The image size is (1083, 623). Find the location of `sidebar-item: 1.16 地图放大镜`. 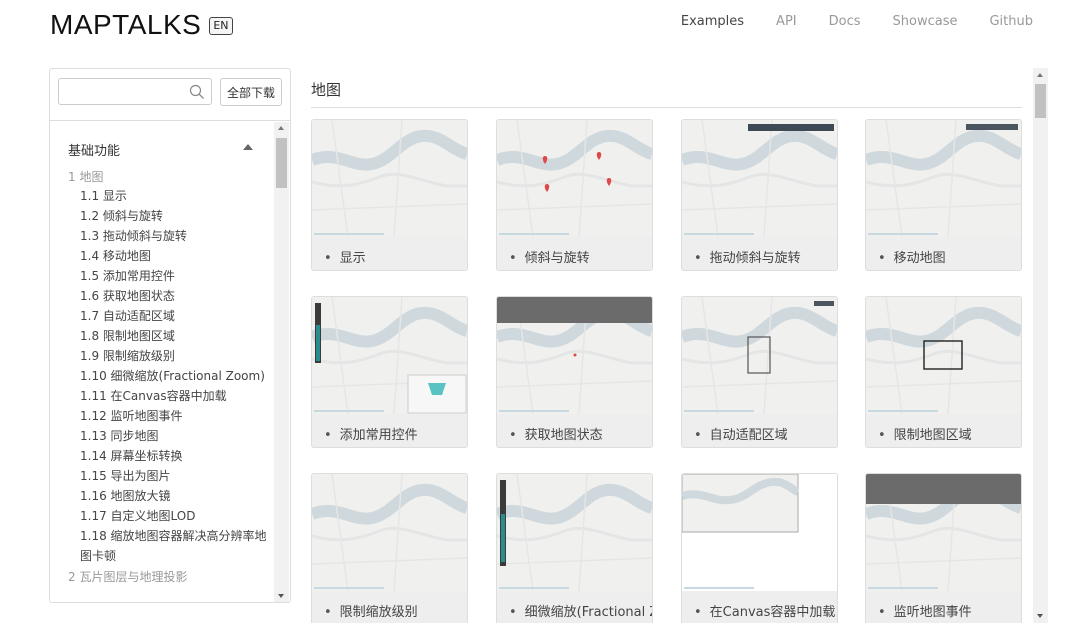

sidebar-item: 1.16 地图放大镜 is located at coordinates (175, 496).